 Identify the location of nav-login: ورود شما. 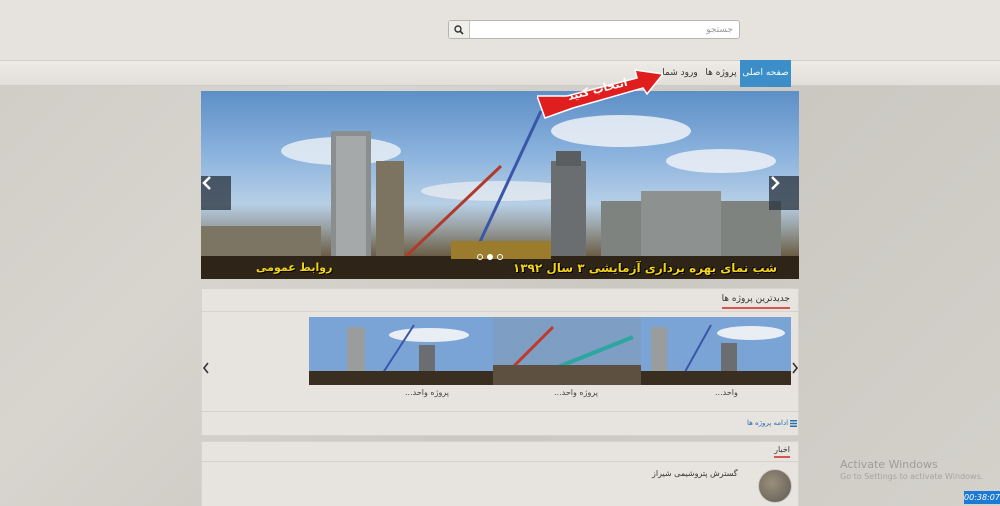
(680, 73).